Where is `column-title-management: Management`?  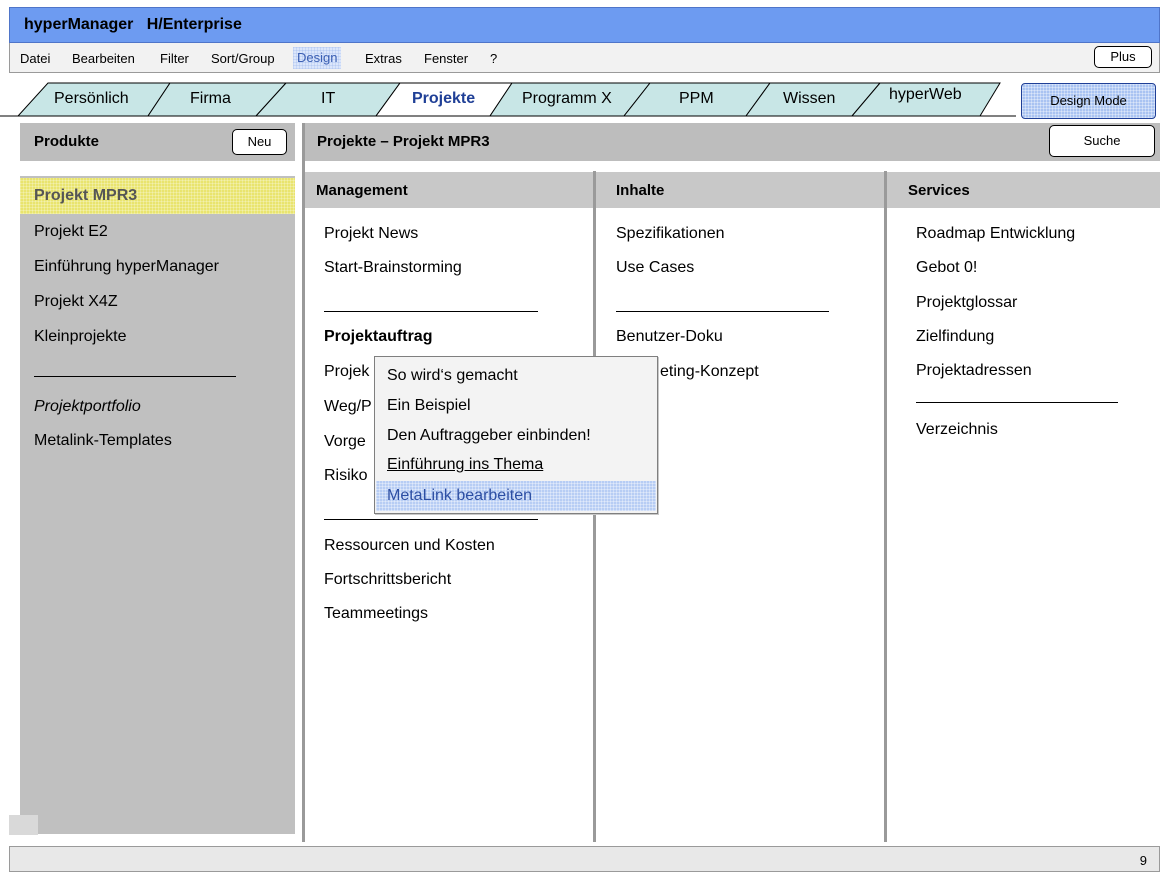
column-title-management: Management is located at coordinates (362, 190).